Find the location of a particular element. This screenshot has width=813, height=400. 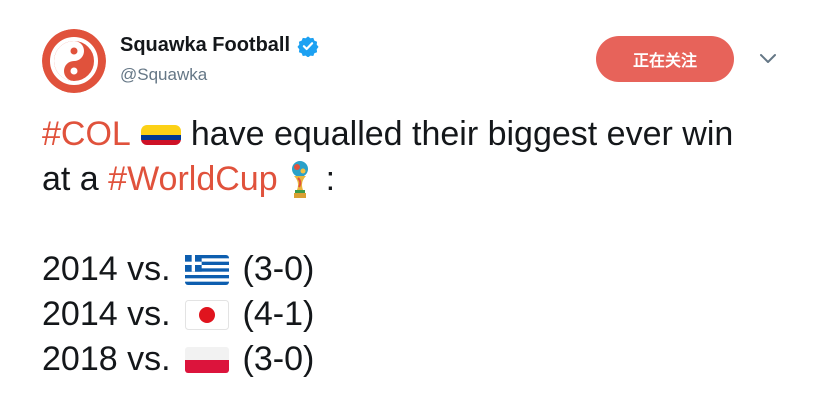

hashtag-col: #COL is located at coordinates (86, 134).